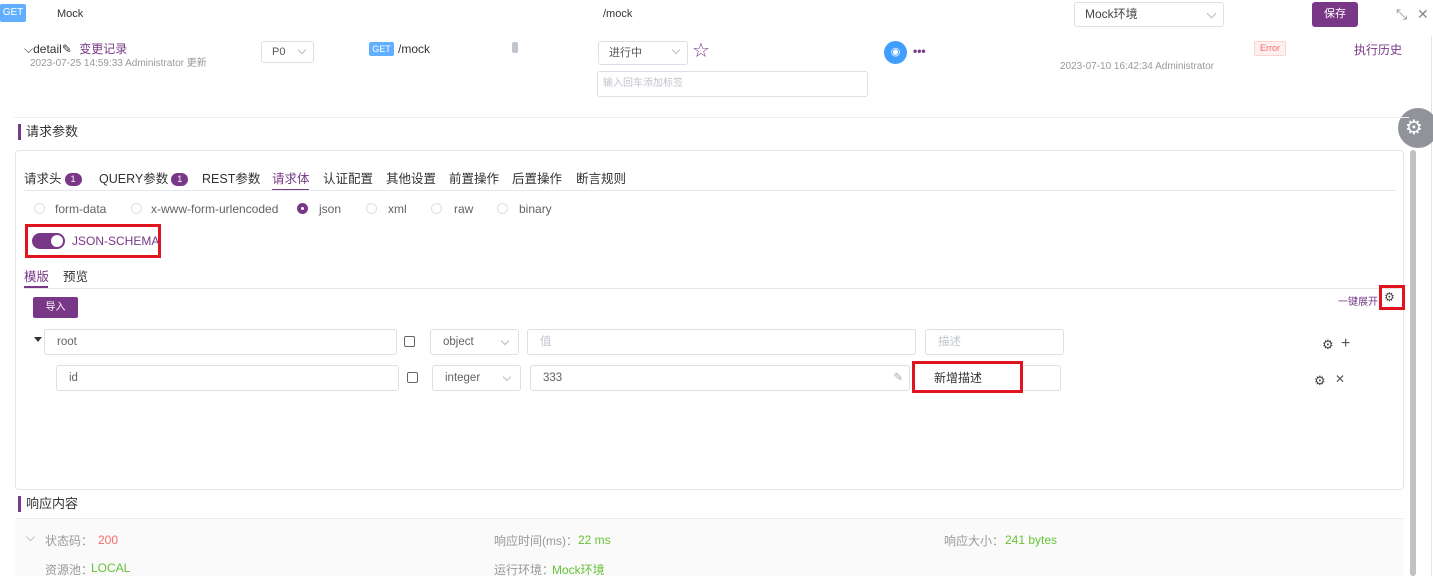 The height and width of the screenshot is (576, 1433). Describe the element at coordinates (348, 177) in the screenshot. I see `tab-auth: 认证配置` at that location.